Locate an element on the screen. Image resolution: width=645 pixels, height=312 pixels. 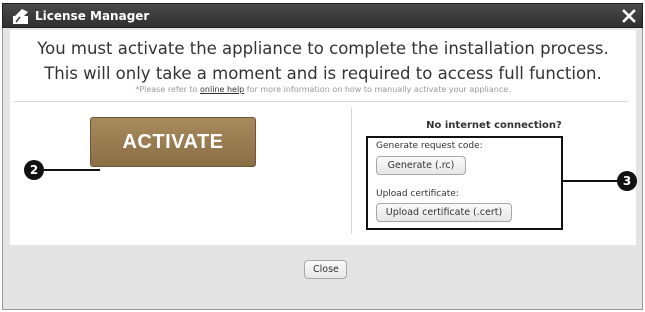
close-button: Close is located at coordinates (325, 269).